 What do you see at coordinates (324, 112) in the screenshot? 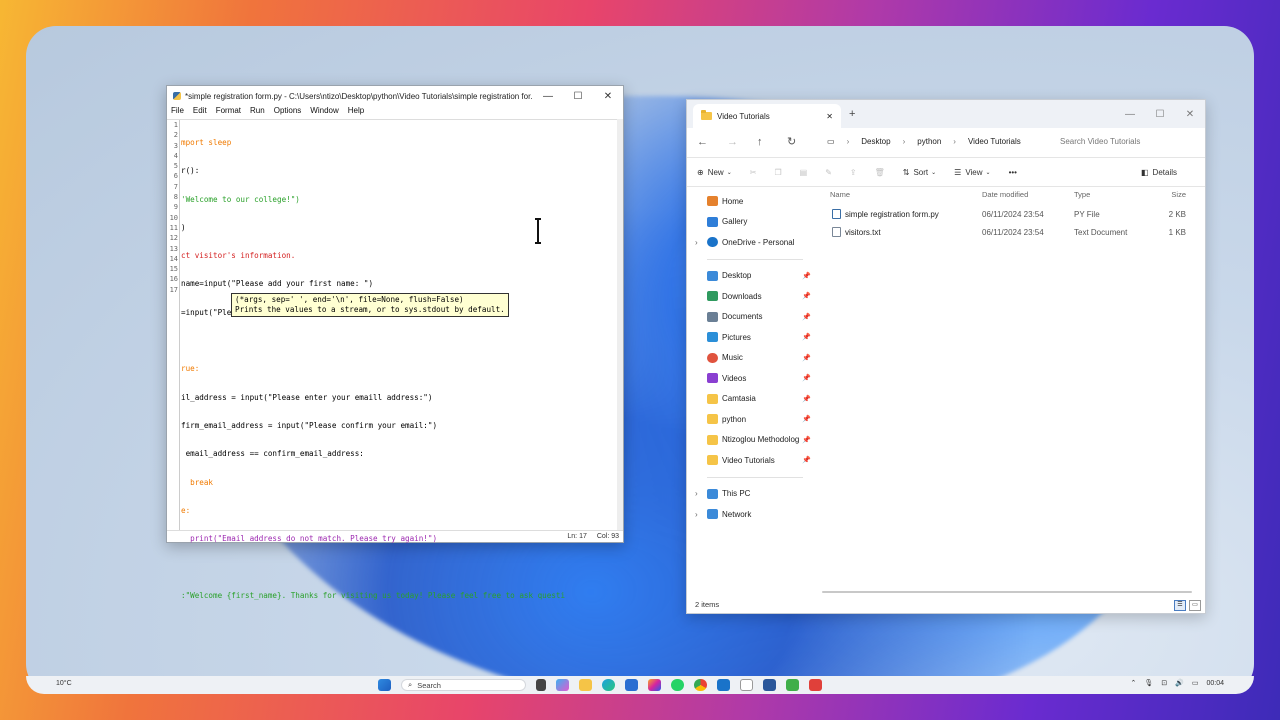
I see `menu-window: Window` at bounding box center [324, 112].